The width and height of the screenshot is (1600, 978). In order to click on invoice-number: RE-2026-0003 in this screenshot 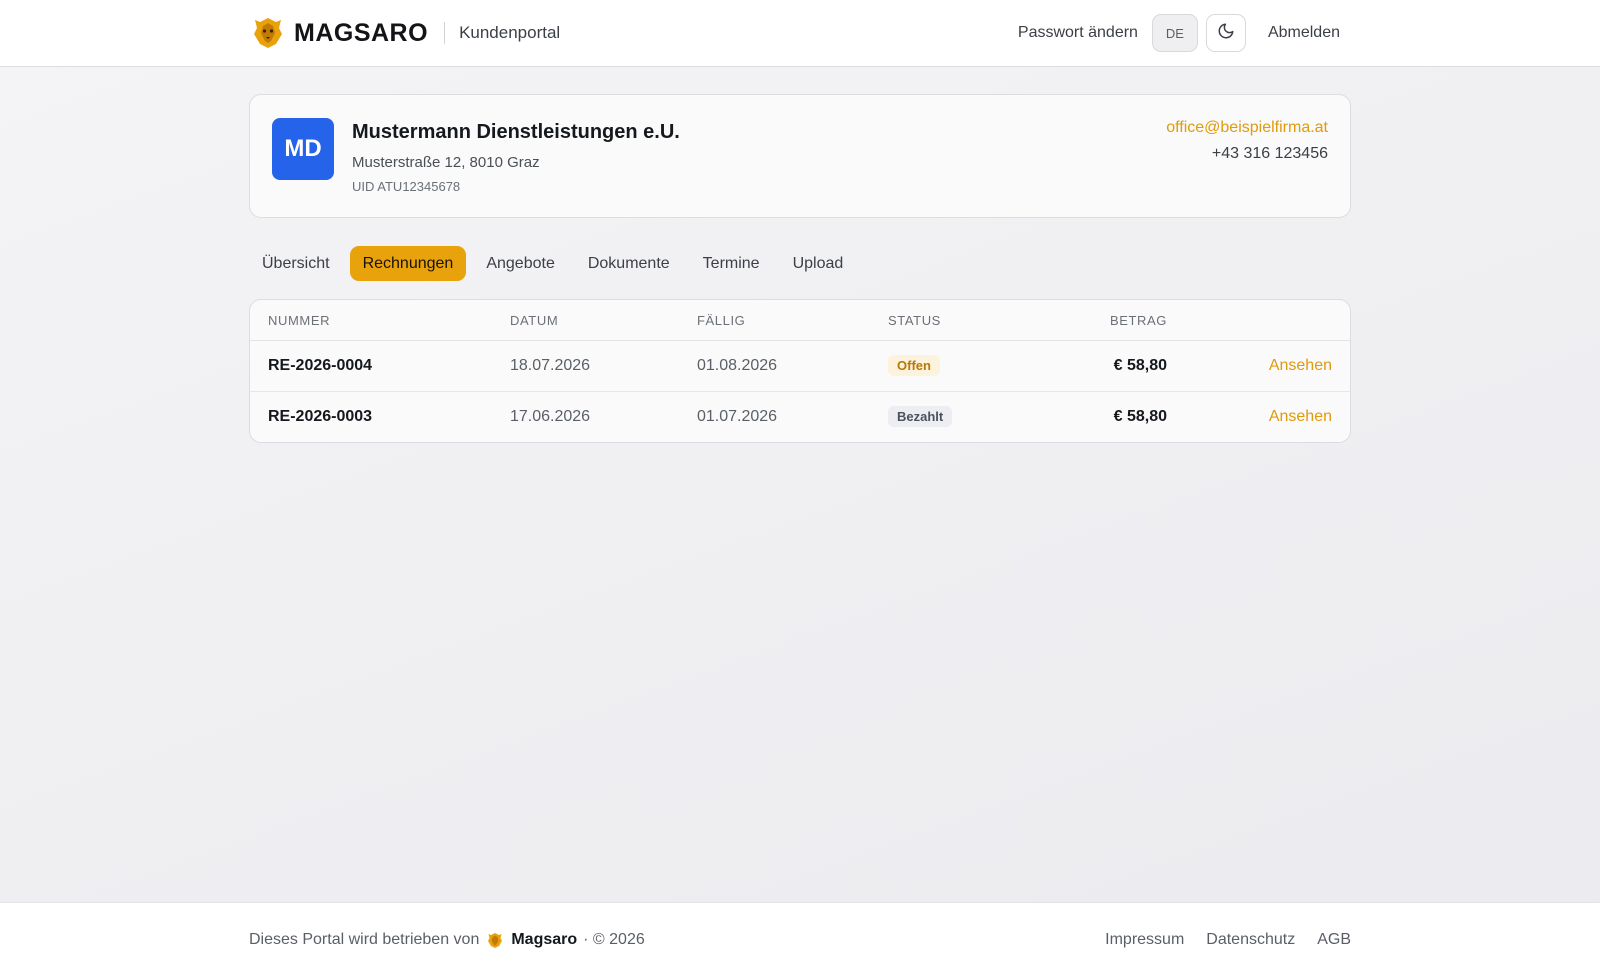, I will do `click(320, 416)`.